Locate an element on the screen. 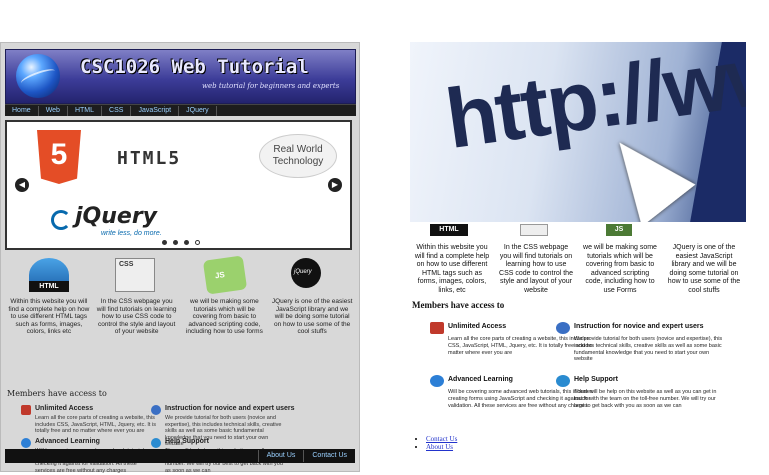  main-nav: Home Web HTML CSS JavaScript JQuery is located at coordinates (180, 110).